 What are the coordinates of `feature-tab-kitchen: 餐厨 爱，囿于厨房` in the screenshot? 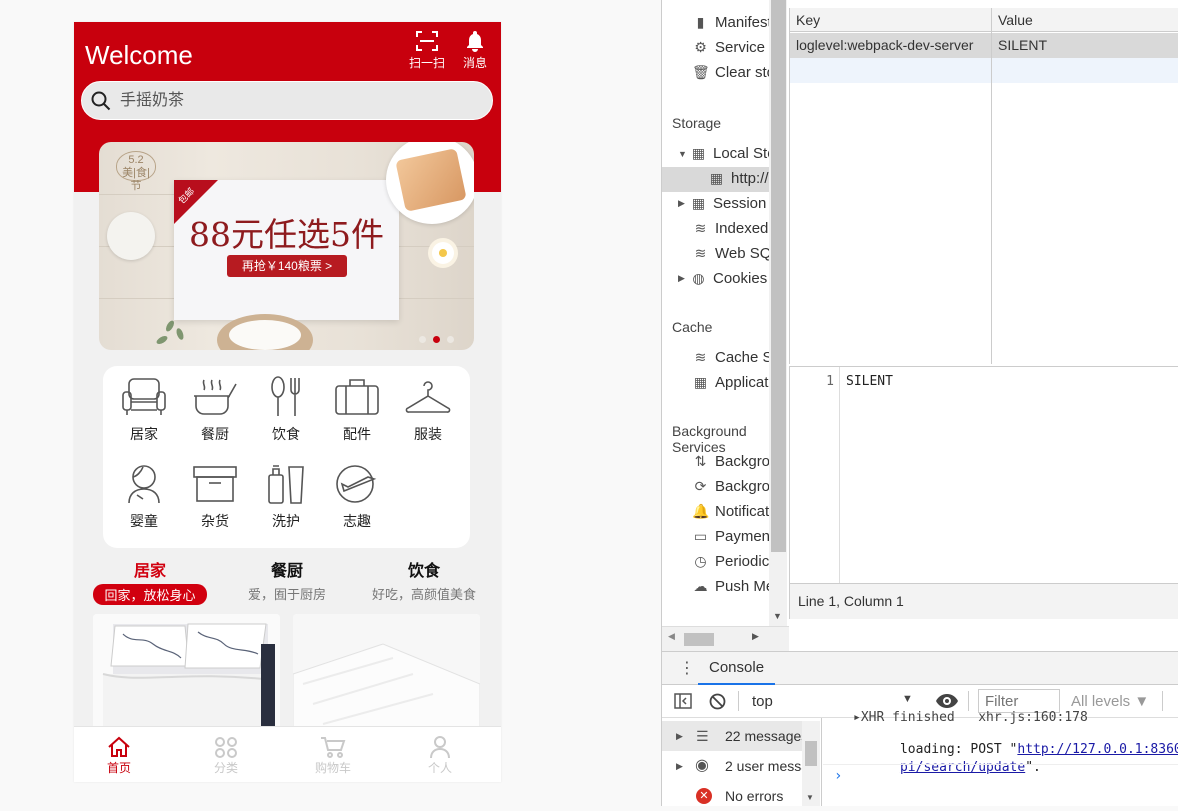 It's located at (287, 580).